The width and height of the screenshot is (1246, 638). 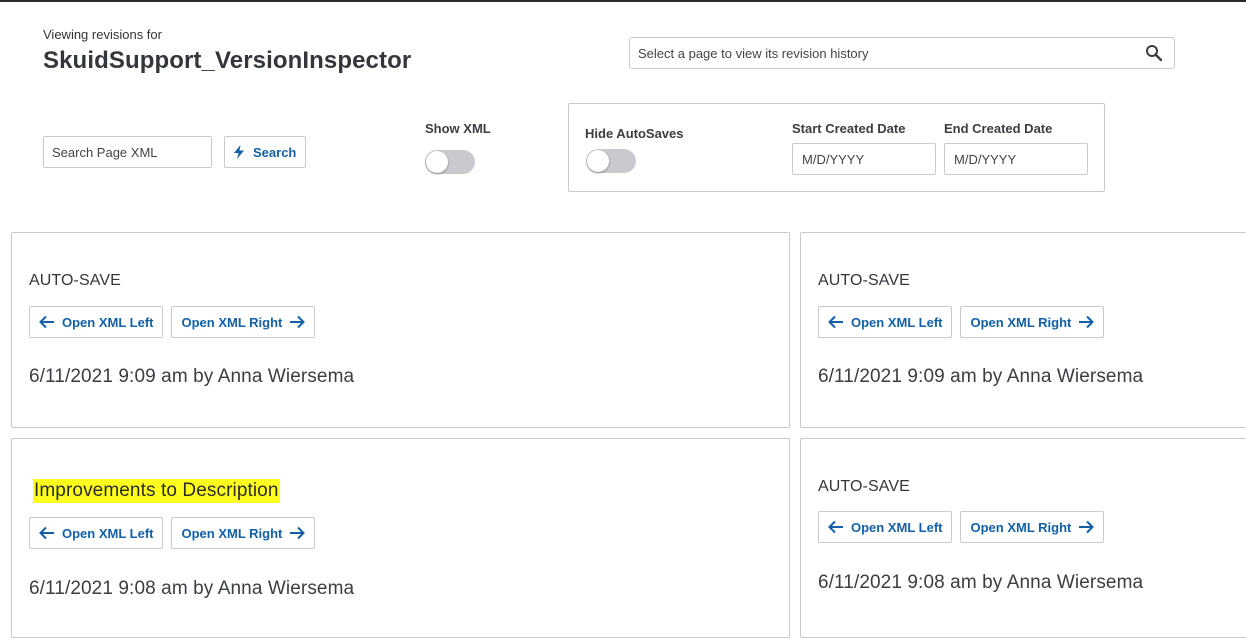 I want to click on end-date-input, so click(x=1016, y=159).